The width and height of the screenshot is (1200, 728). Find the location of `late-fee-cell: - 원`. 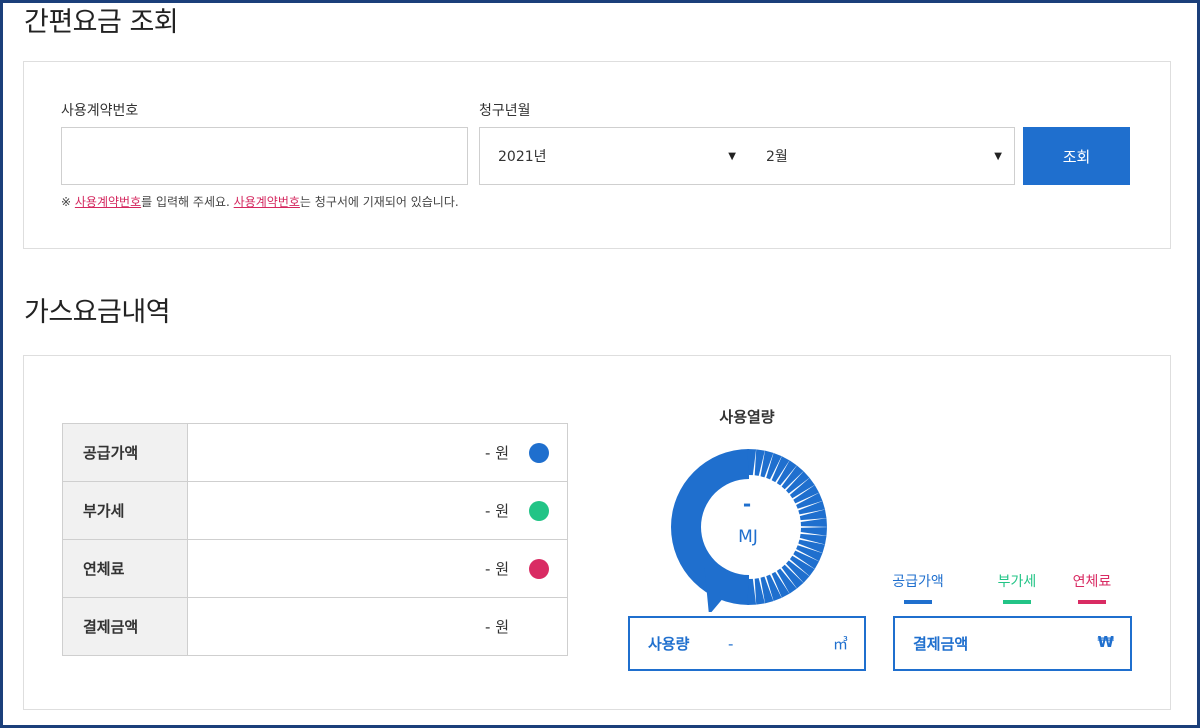

late-fee-cell: - 원 is located at coordinates (377, 568).